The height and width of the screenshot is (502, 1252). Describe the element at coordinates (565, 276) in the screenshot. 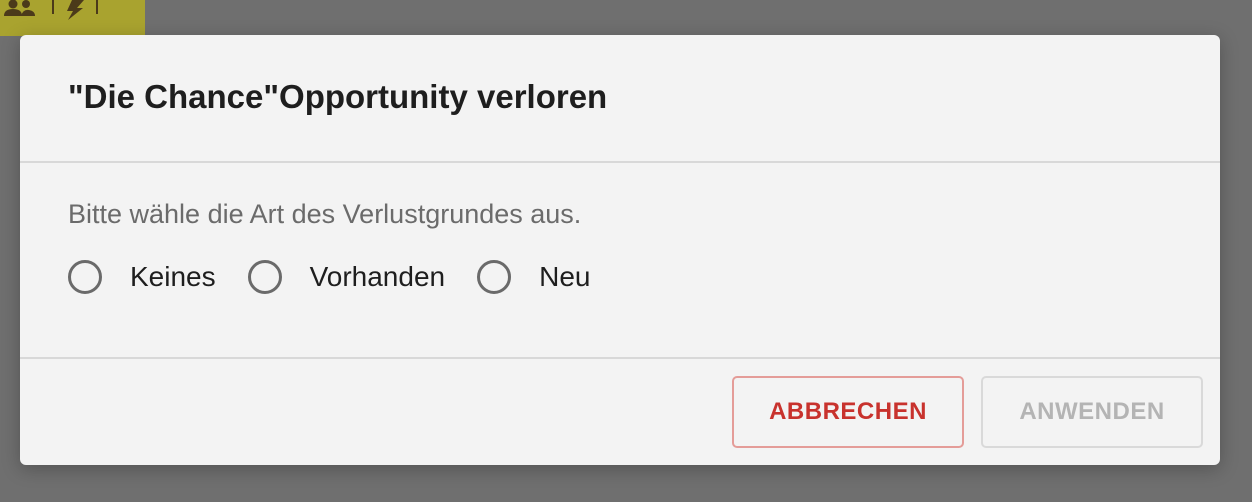

I see `radio-label: Neu` at that location.